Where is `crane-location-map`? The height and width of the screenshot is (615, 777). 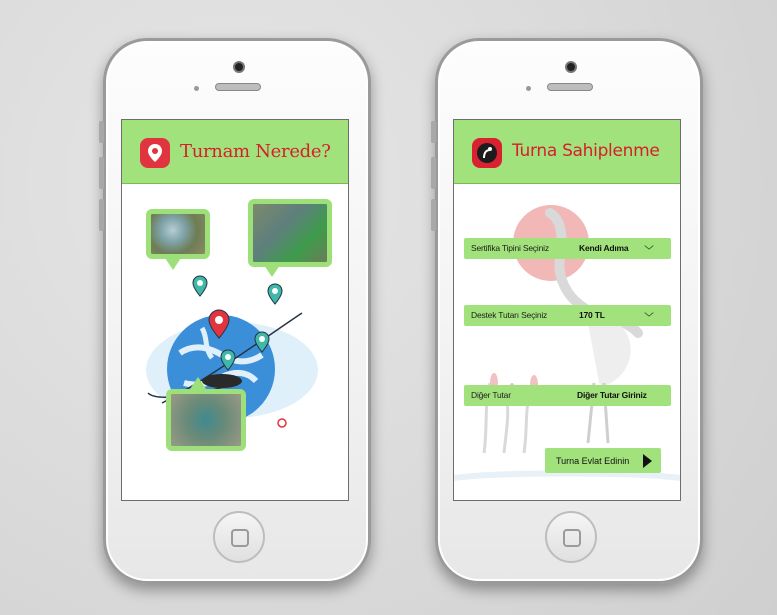 crane-location-map is located at coordinates (235, 341).